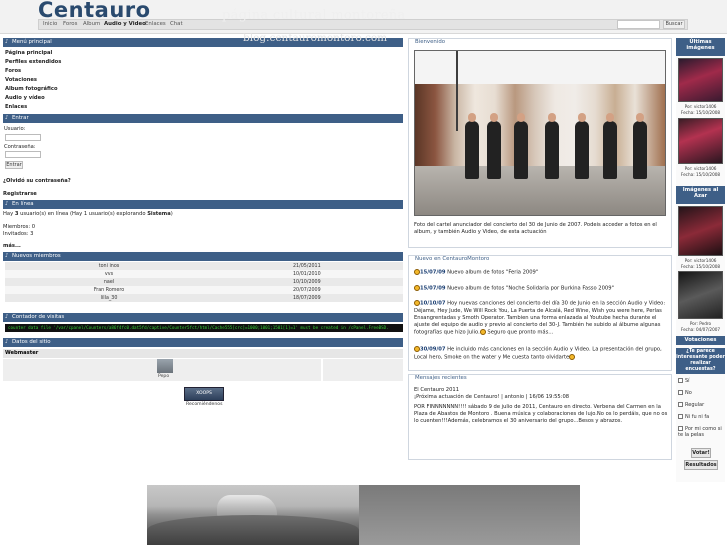  What do you see at coordinates (674, 24) in the screenshot?
I see `search-button: Buscar` at bounding box center [674, 24].